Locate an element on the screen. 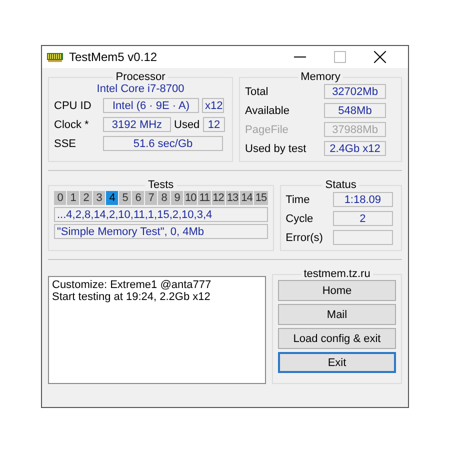 The image size is (452, 452). status-field: 2 is located at coordinates (362, 218).